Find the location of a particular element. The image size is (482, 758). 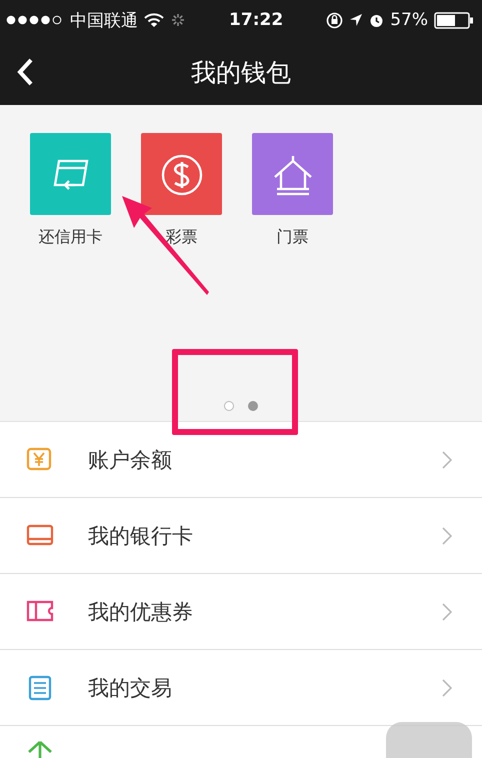

alarm-icon is located at coordinates (376, 20).